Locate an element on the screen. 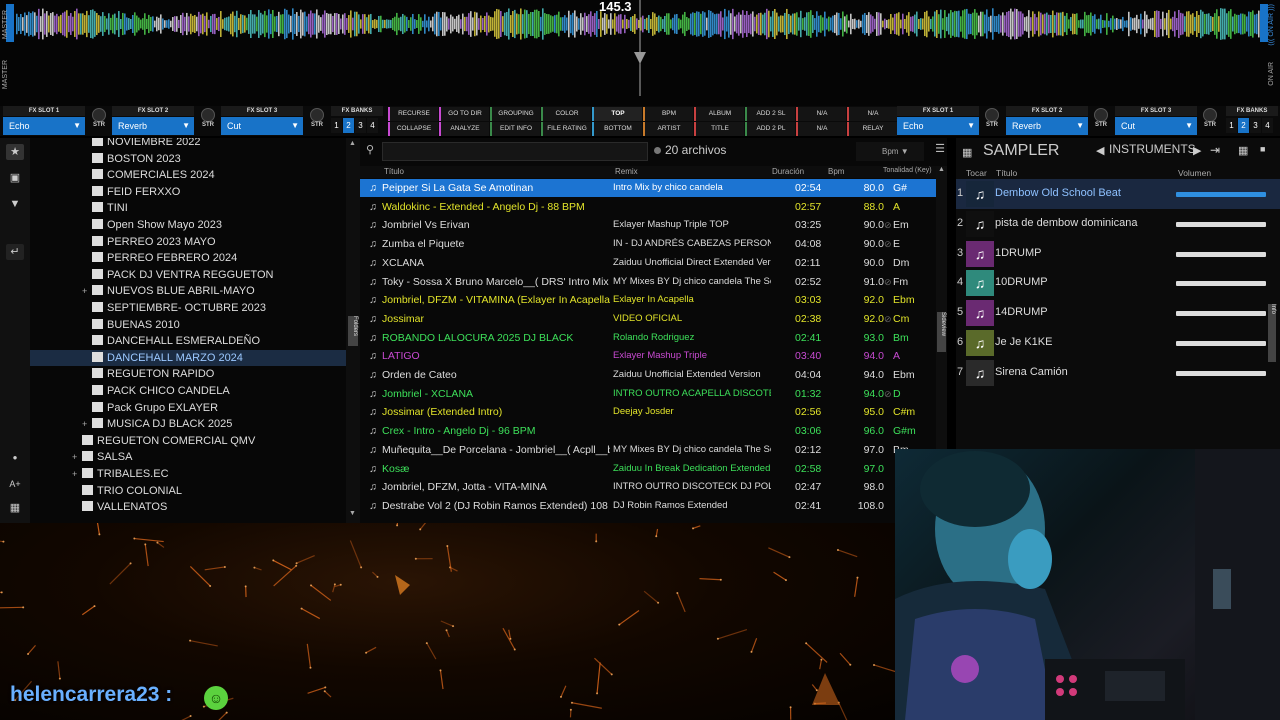 The height and width of the screenshot is (720, 1280). sort-select: Bpm ▼ is located at coordinates (890, 151).